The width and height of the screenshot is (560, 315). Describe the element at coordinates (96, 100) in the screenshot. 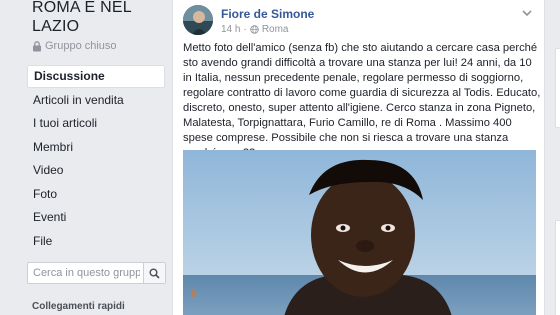

I see `nav-item-articoli-in-vendita: Articoli in vendita` at that location.